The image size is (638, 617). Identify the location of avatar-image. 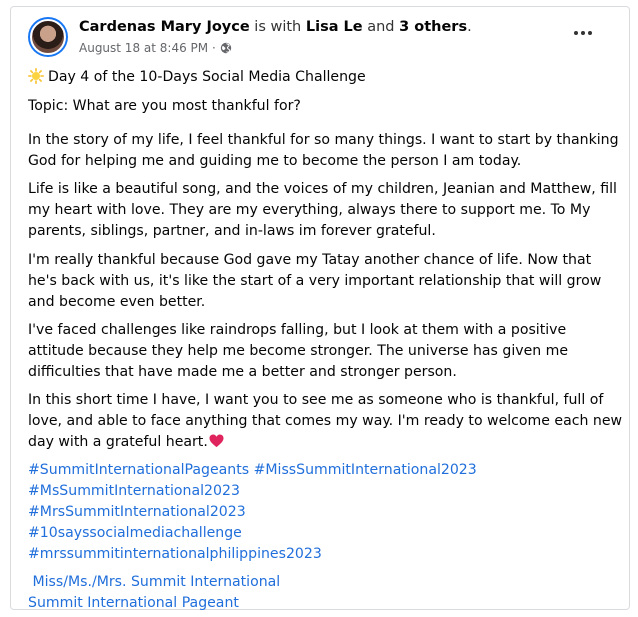
(48, 37).